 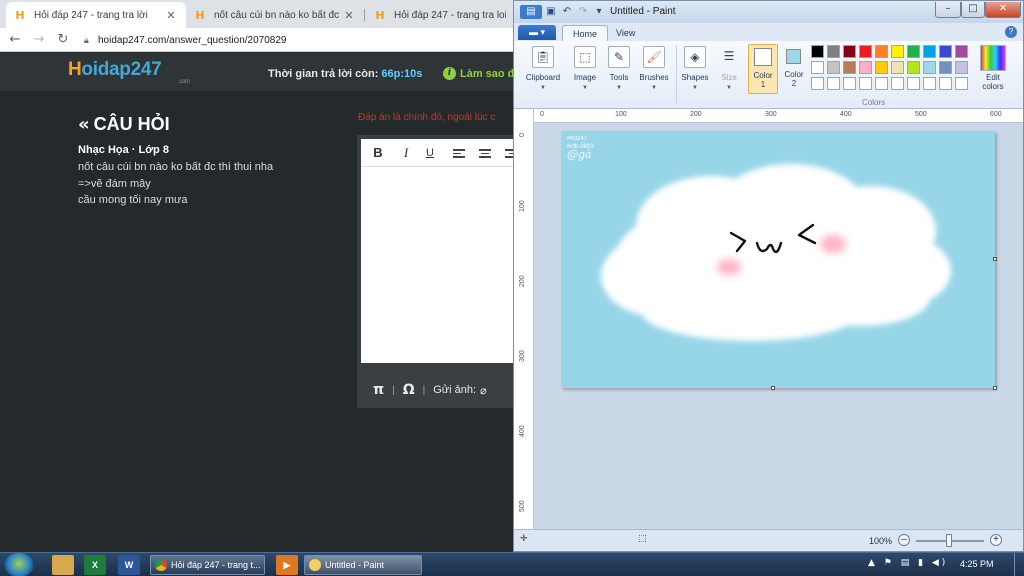 What do you see at coordinates (129, 565) in the screenshot?
I see `word-icon: W` at bounding box center [129, 565].